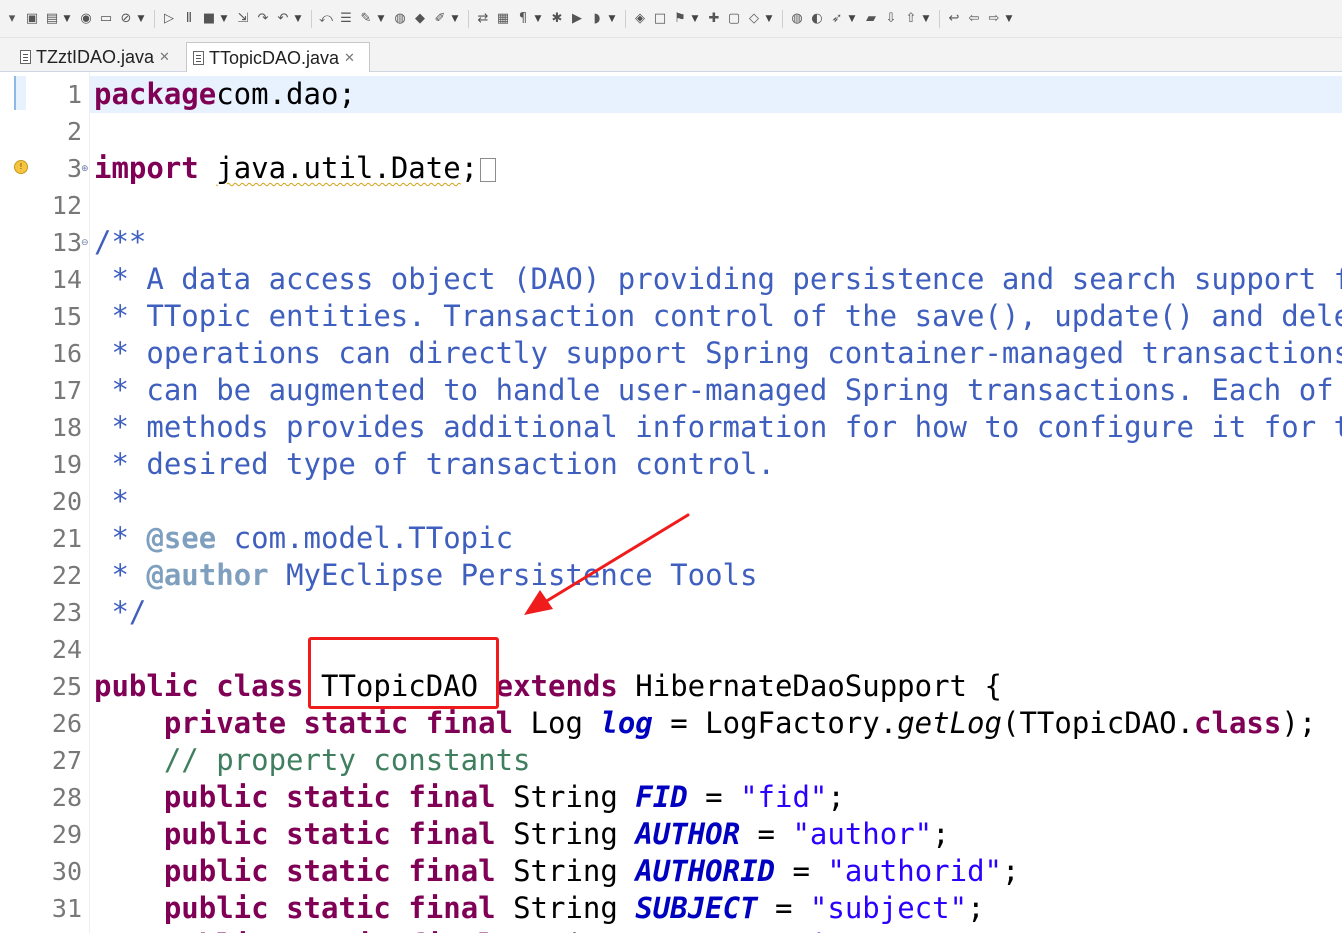 This screenshot has width=1342, height=933. I want to click on next-annotation-icon: ⇩, so click(891, 19).